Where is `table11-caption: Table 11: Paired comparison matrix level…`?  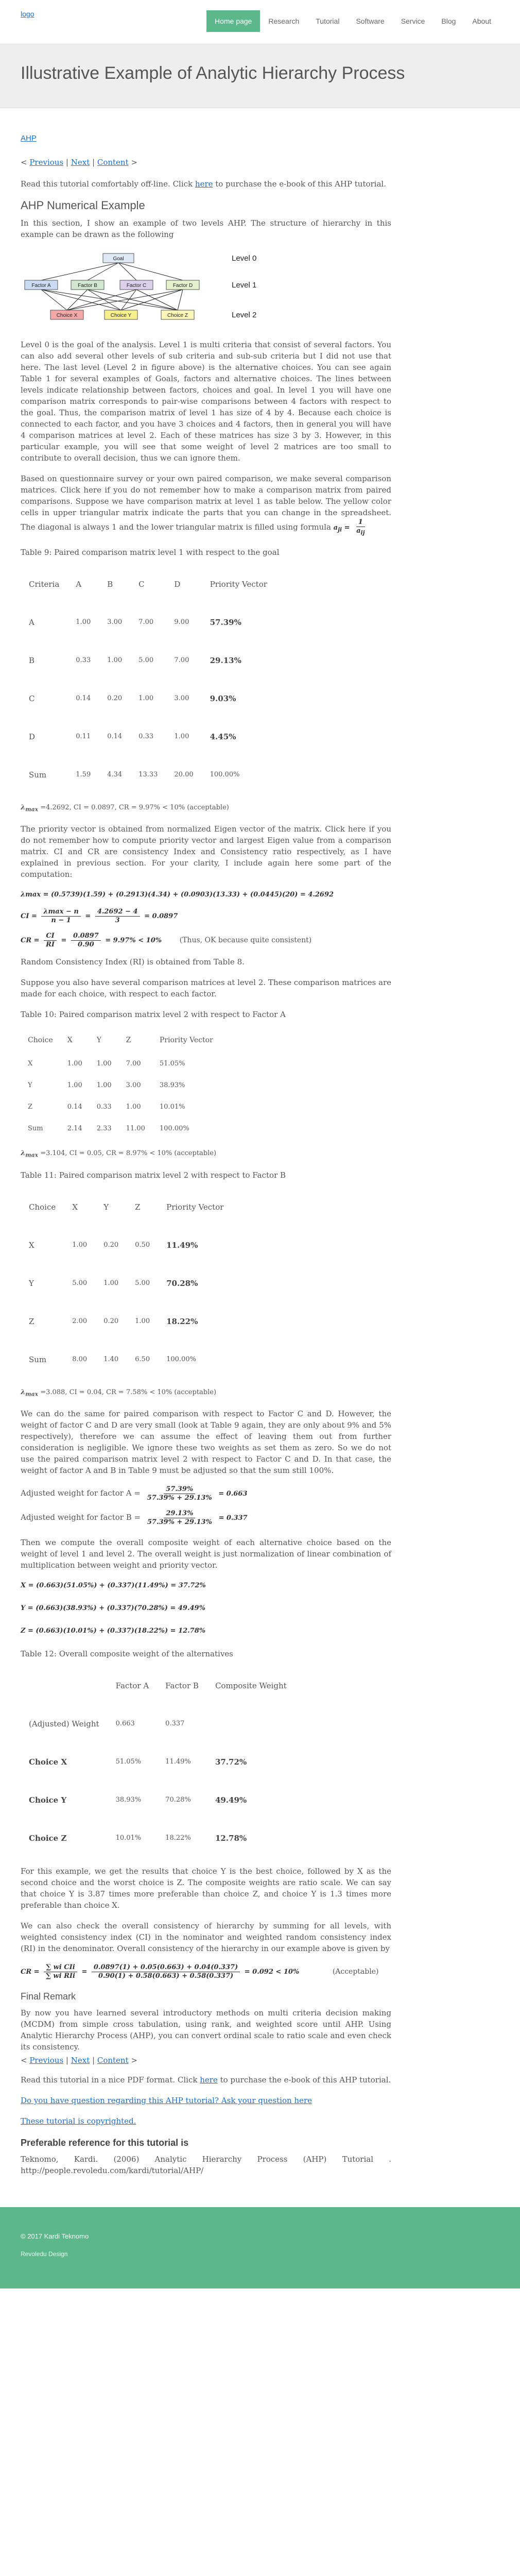
table11-caption: Table 11: Paired comparison matrix level… is located at coordinates (153, 1175).